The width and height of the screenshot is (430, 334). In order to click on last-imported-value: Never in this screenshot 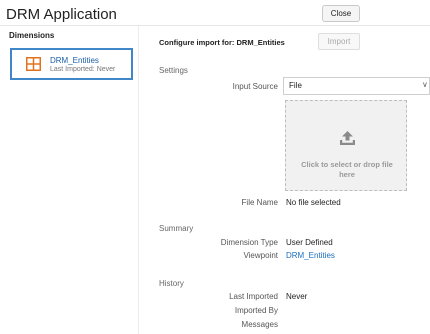, I will do `click(297, 296)`.